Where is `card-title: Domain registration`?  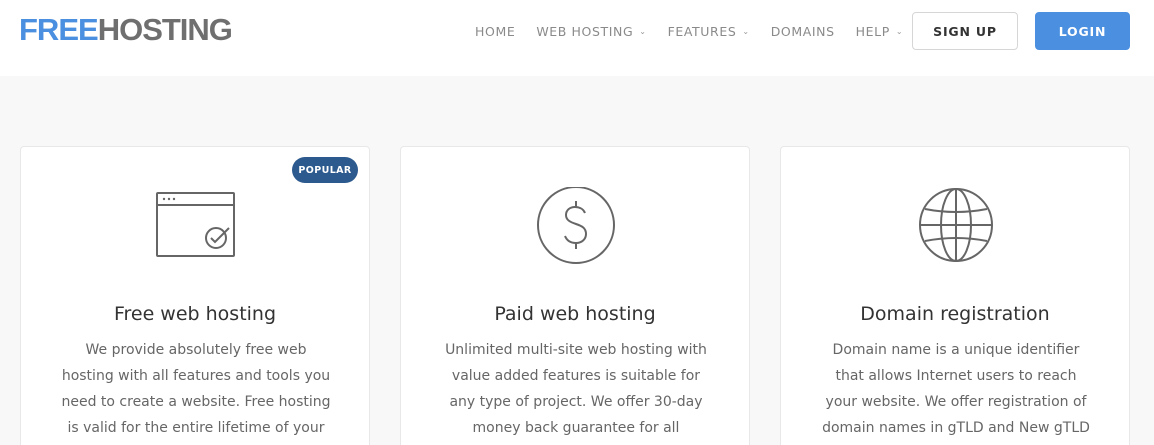 card-title: Domain registration is located at coordinates (955, 314).